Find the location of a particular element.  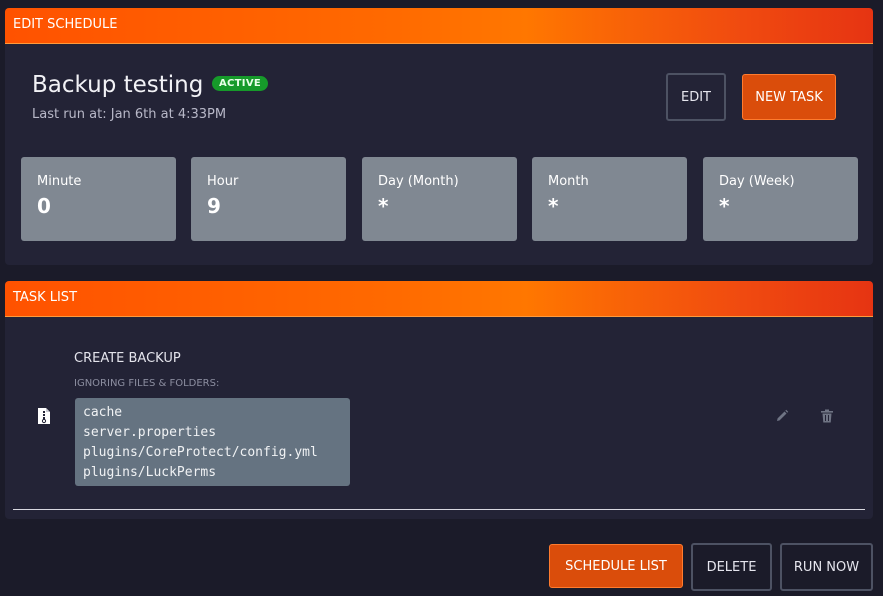

trash-icon is located at coordinates (827, 416).